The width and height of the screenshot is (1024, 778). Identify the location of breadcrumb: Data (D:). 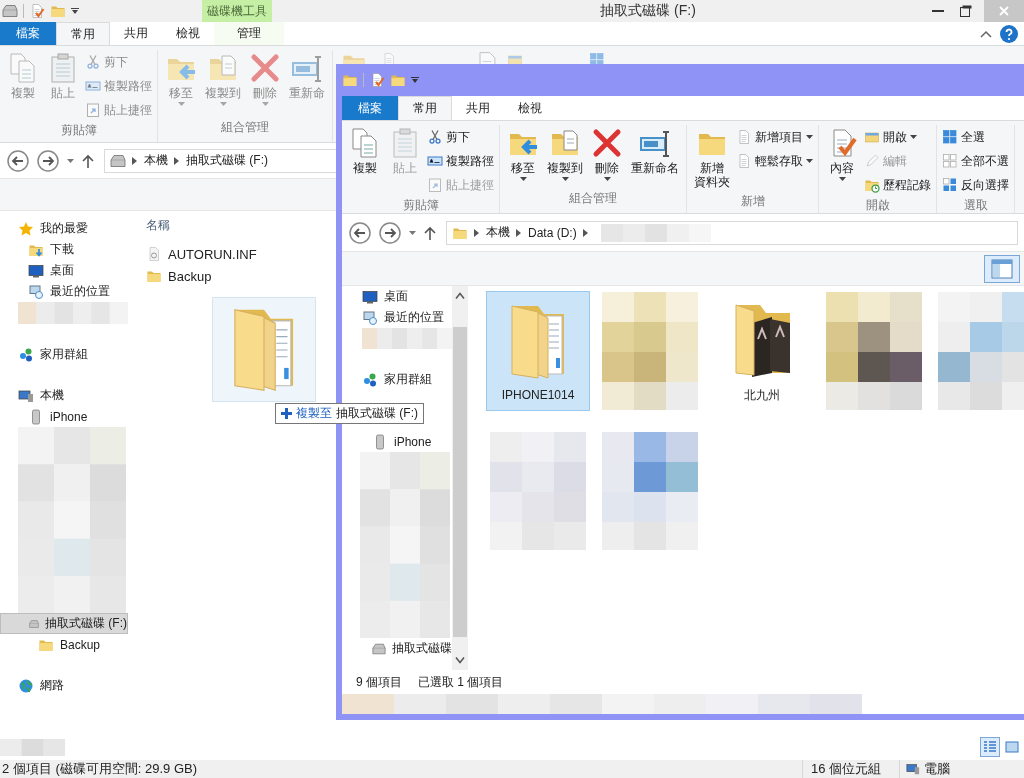
(552, 232).